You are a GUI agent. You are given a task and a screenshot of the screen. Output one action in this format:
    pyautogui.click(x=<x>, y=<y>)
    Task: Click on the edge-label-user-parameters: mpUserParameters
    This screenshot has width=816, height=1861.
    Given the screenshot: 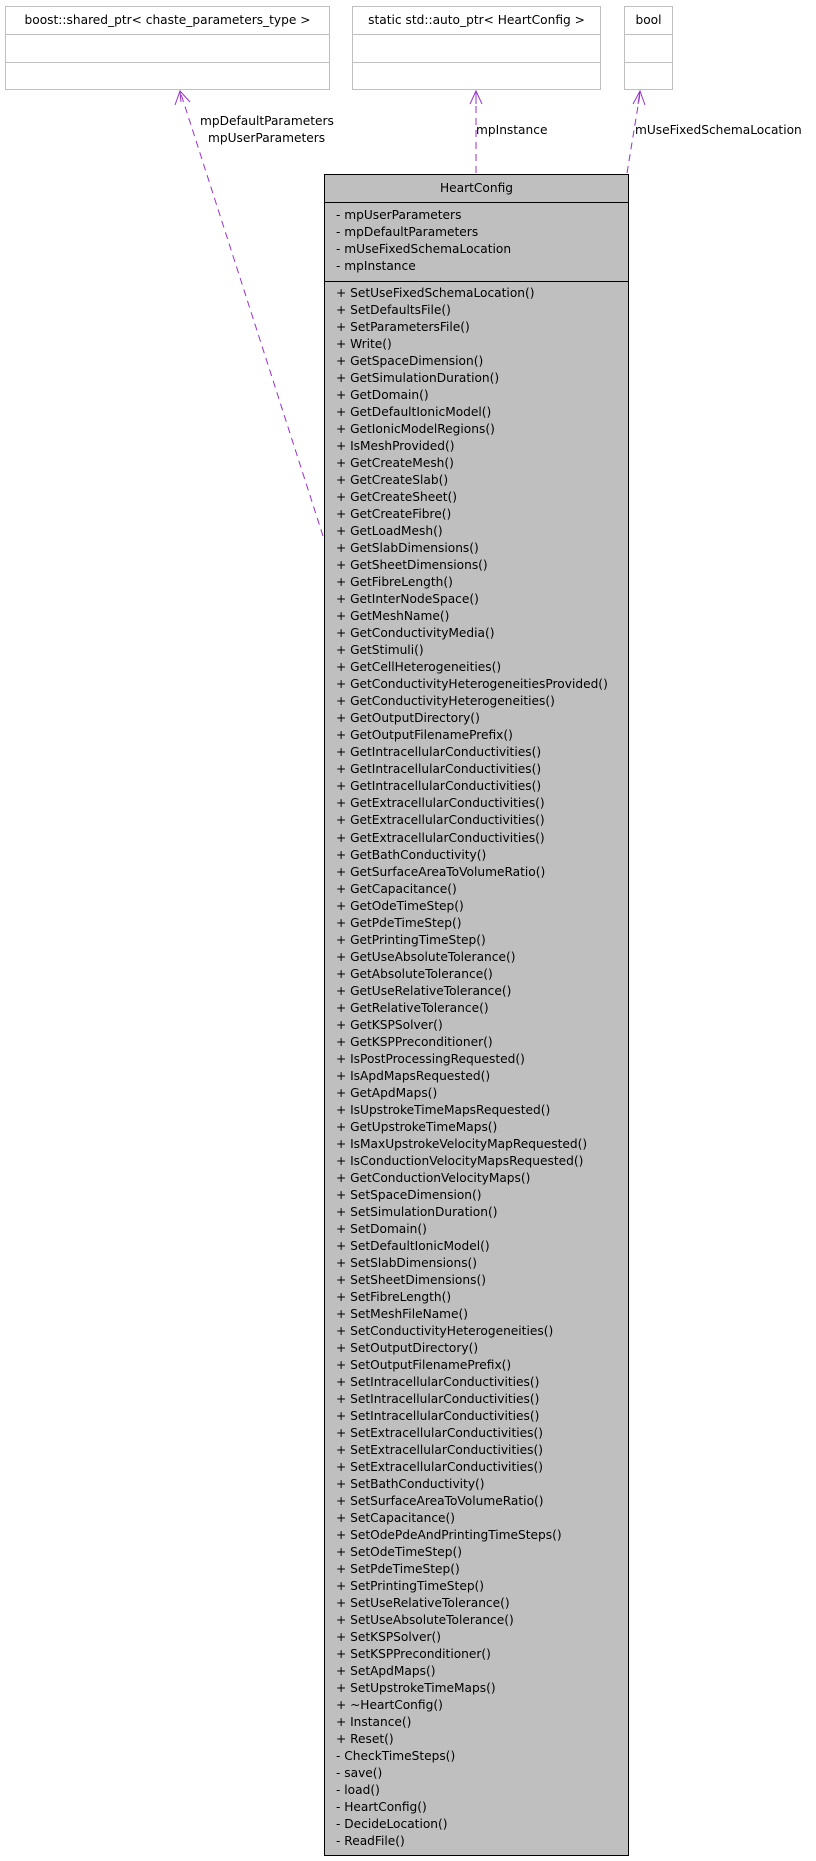 What is the action you would take?
    pyautogui.click(x=267, y=138)
    